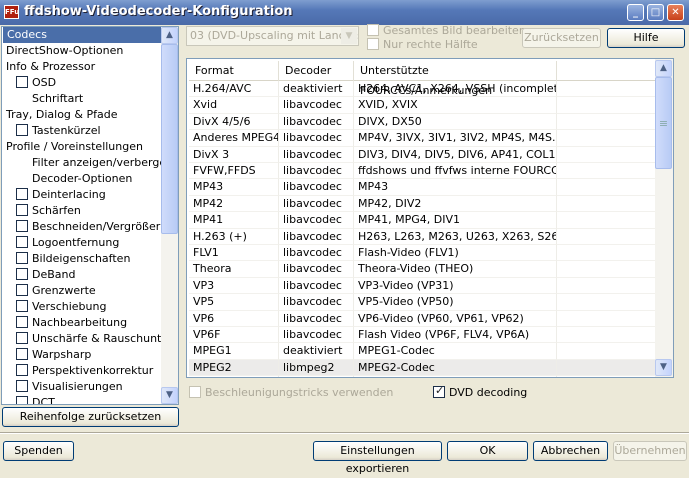 The width and height of the screenshot is (689, 478). What do you see at coordinates (82, 179) in the screenshot?
I see `tree-item: Decoder-Optionen` at bounding box center [82, 179].